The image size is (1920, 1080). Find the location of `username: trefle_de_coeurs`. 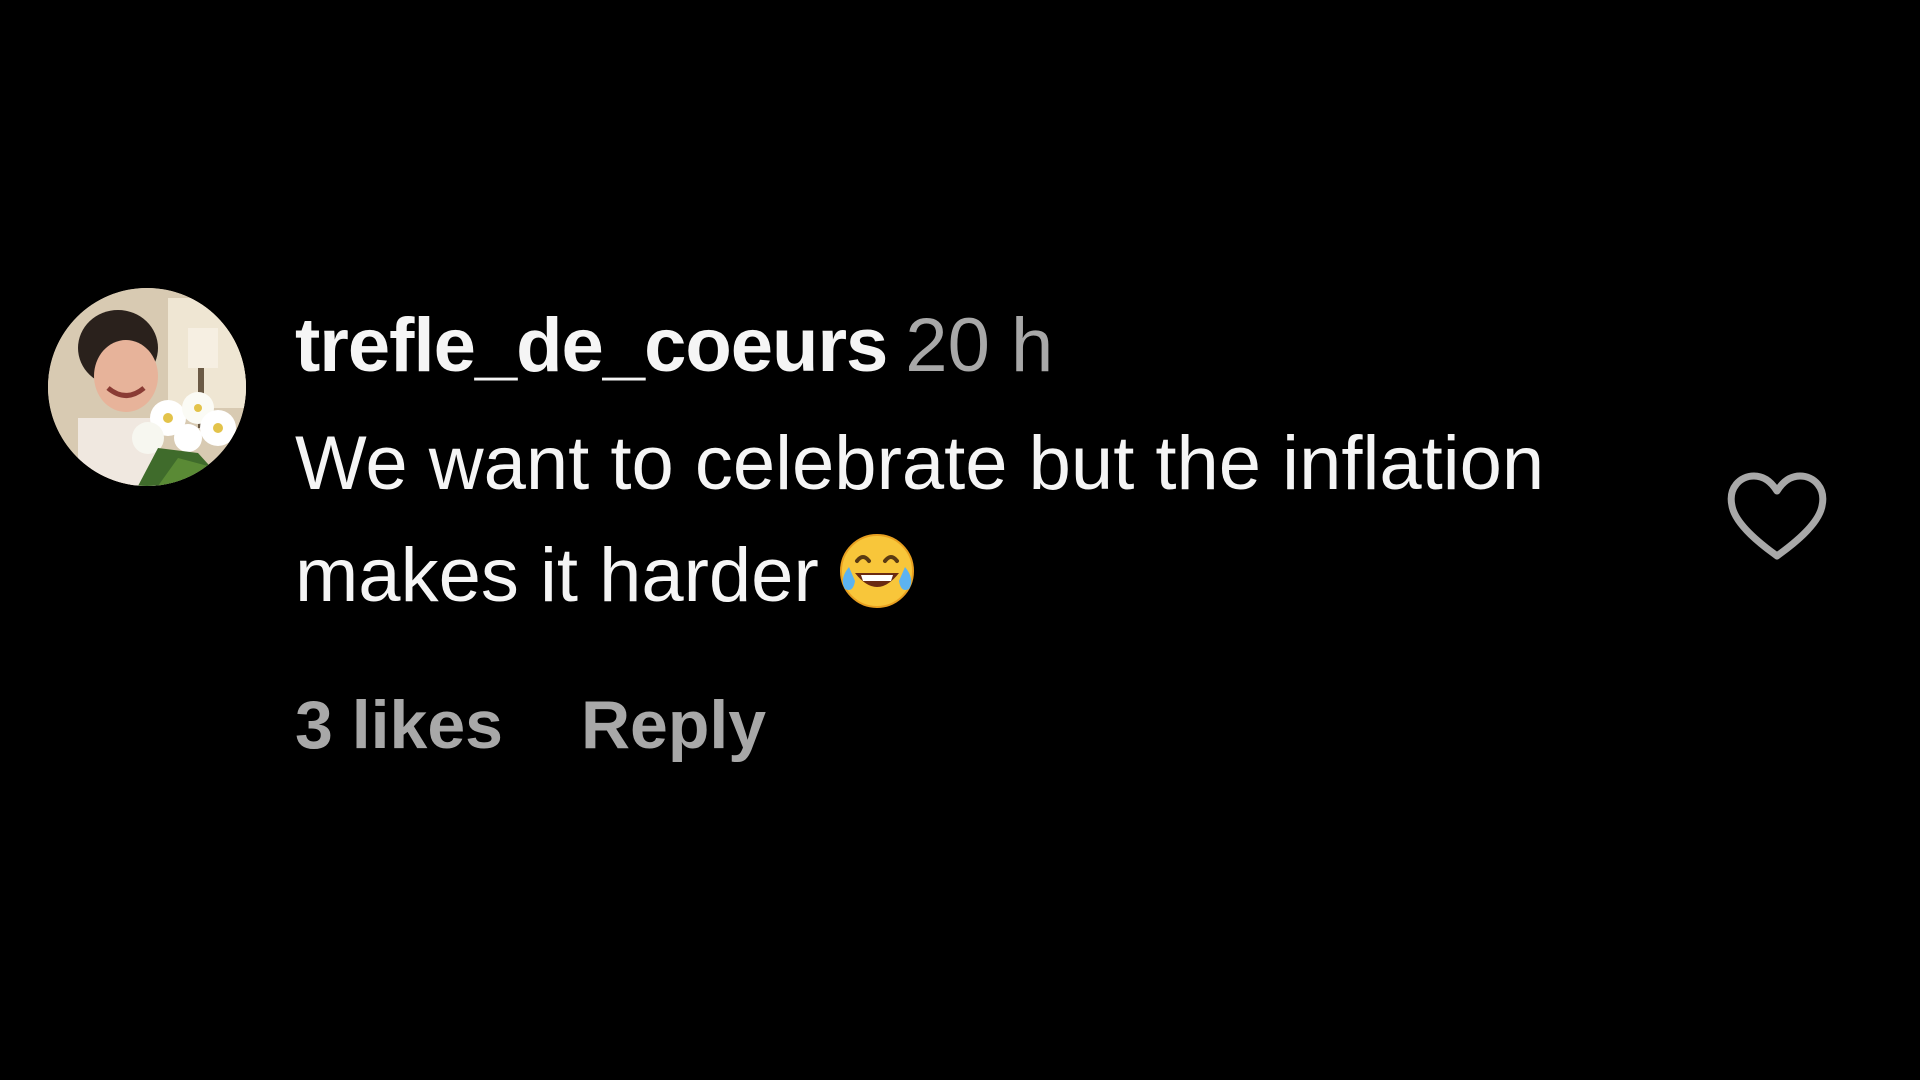

username: trefle_de_coeurs is located at coordinates (591, 345).